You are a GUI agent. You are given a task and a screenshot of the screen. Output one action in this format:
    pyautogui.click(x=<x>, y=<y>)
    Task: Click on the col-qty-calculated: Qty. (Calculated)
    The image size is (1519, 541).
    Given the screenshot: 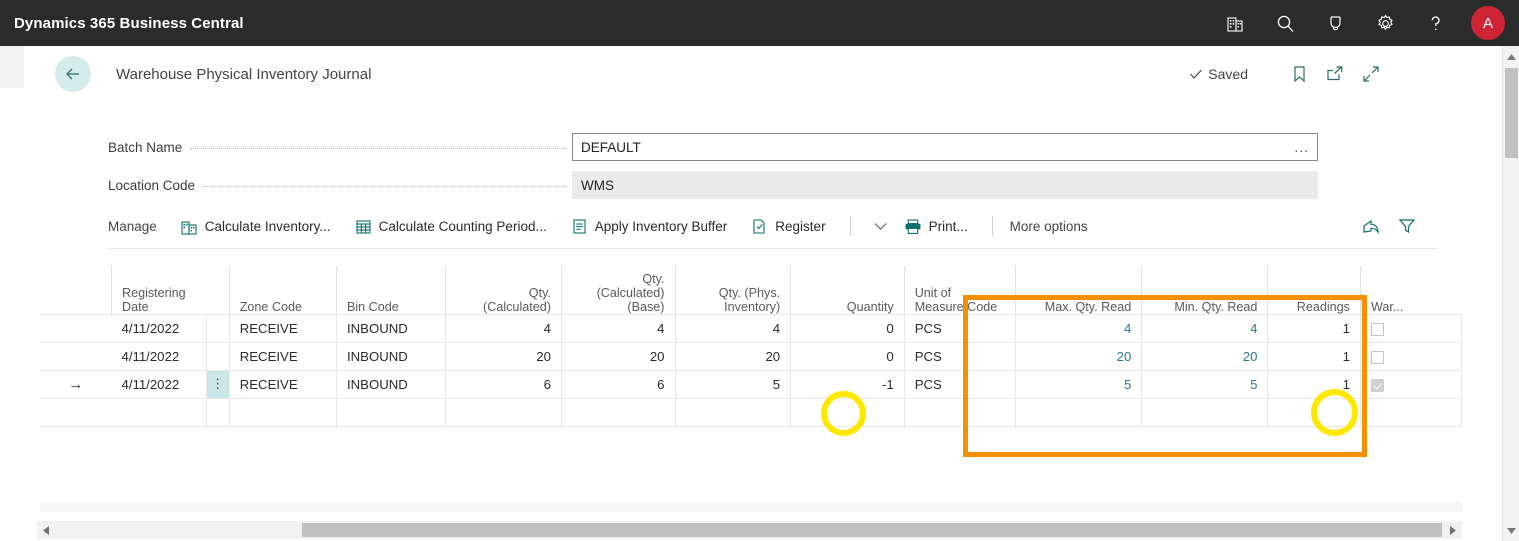 What is the action you would take?
    pyautogui.click(x=503, y=290)
    